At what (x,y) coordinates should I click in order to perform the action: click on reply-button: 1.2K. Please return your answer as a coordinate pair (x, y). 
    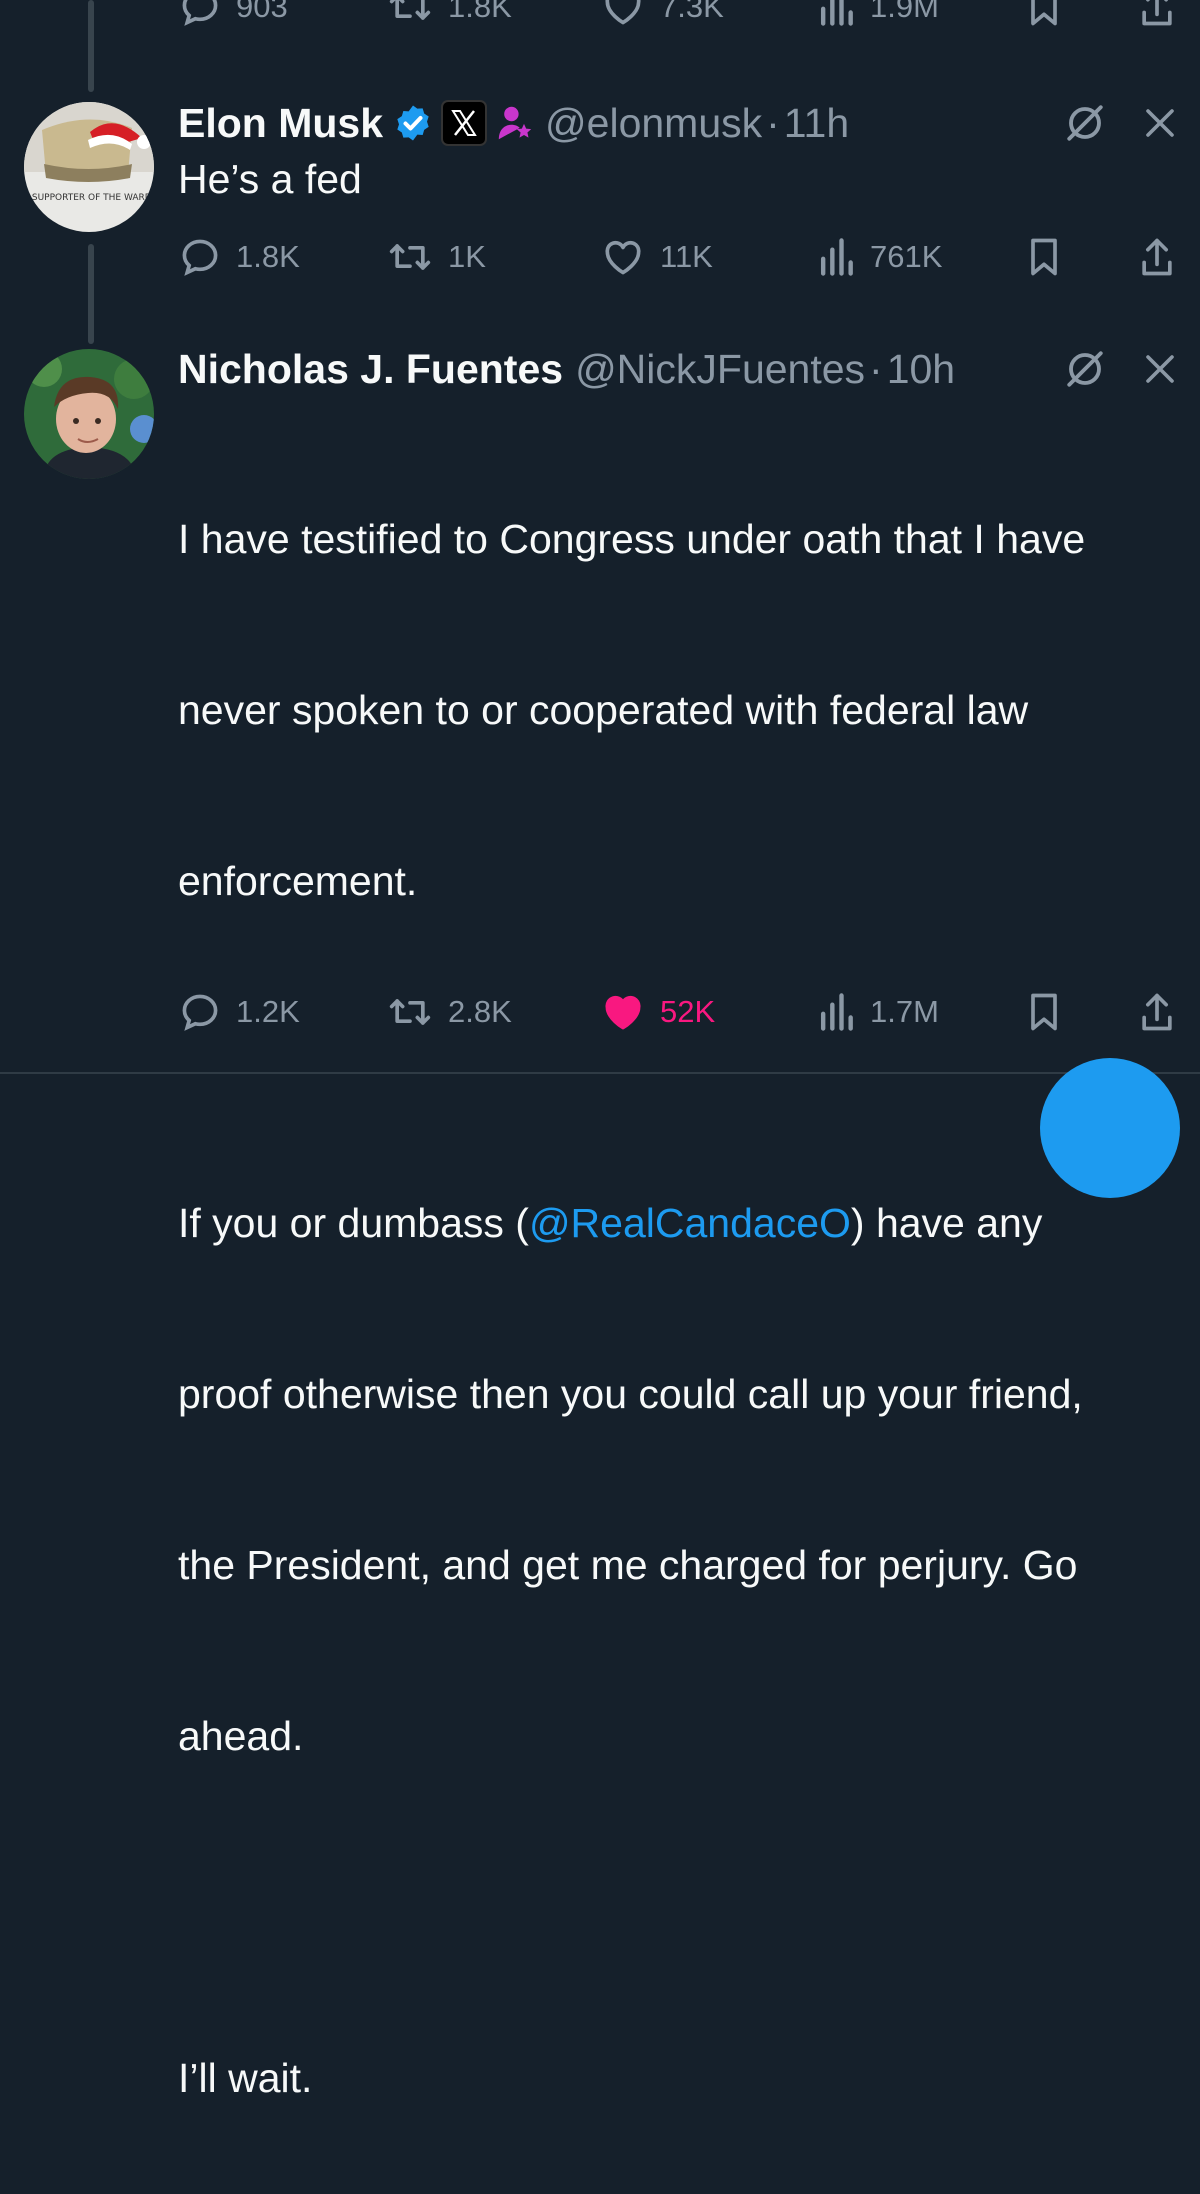
    Looking at the image, I should click on (239, 1012).